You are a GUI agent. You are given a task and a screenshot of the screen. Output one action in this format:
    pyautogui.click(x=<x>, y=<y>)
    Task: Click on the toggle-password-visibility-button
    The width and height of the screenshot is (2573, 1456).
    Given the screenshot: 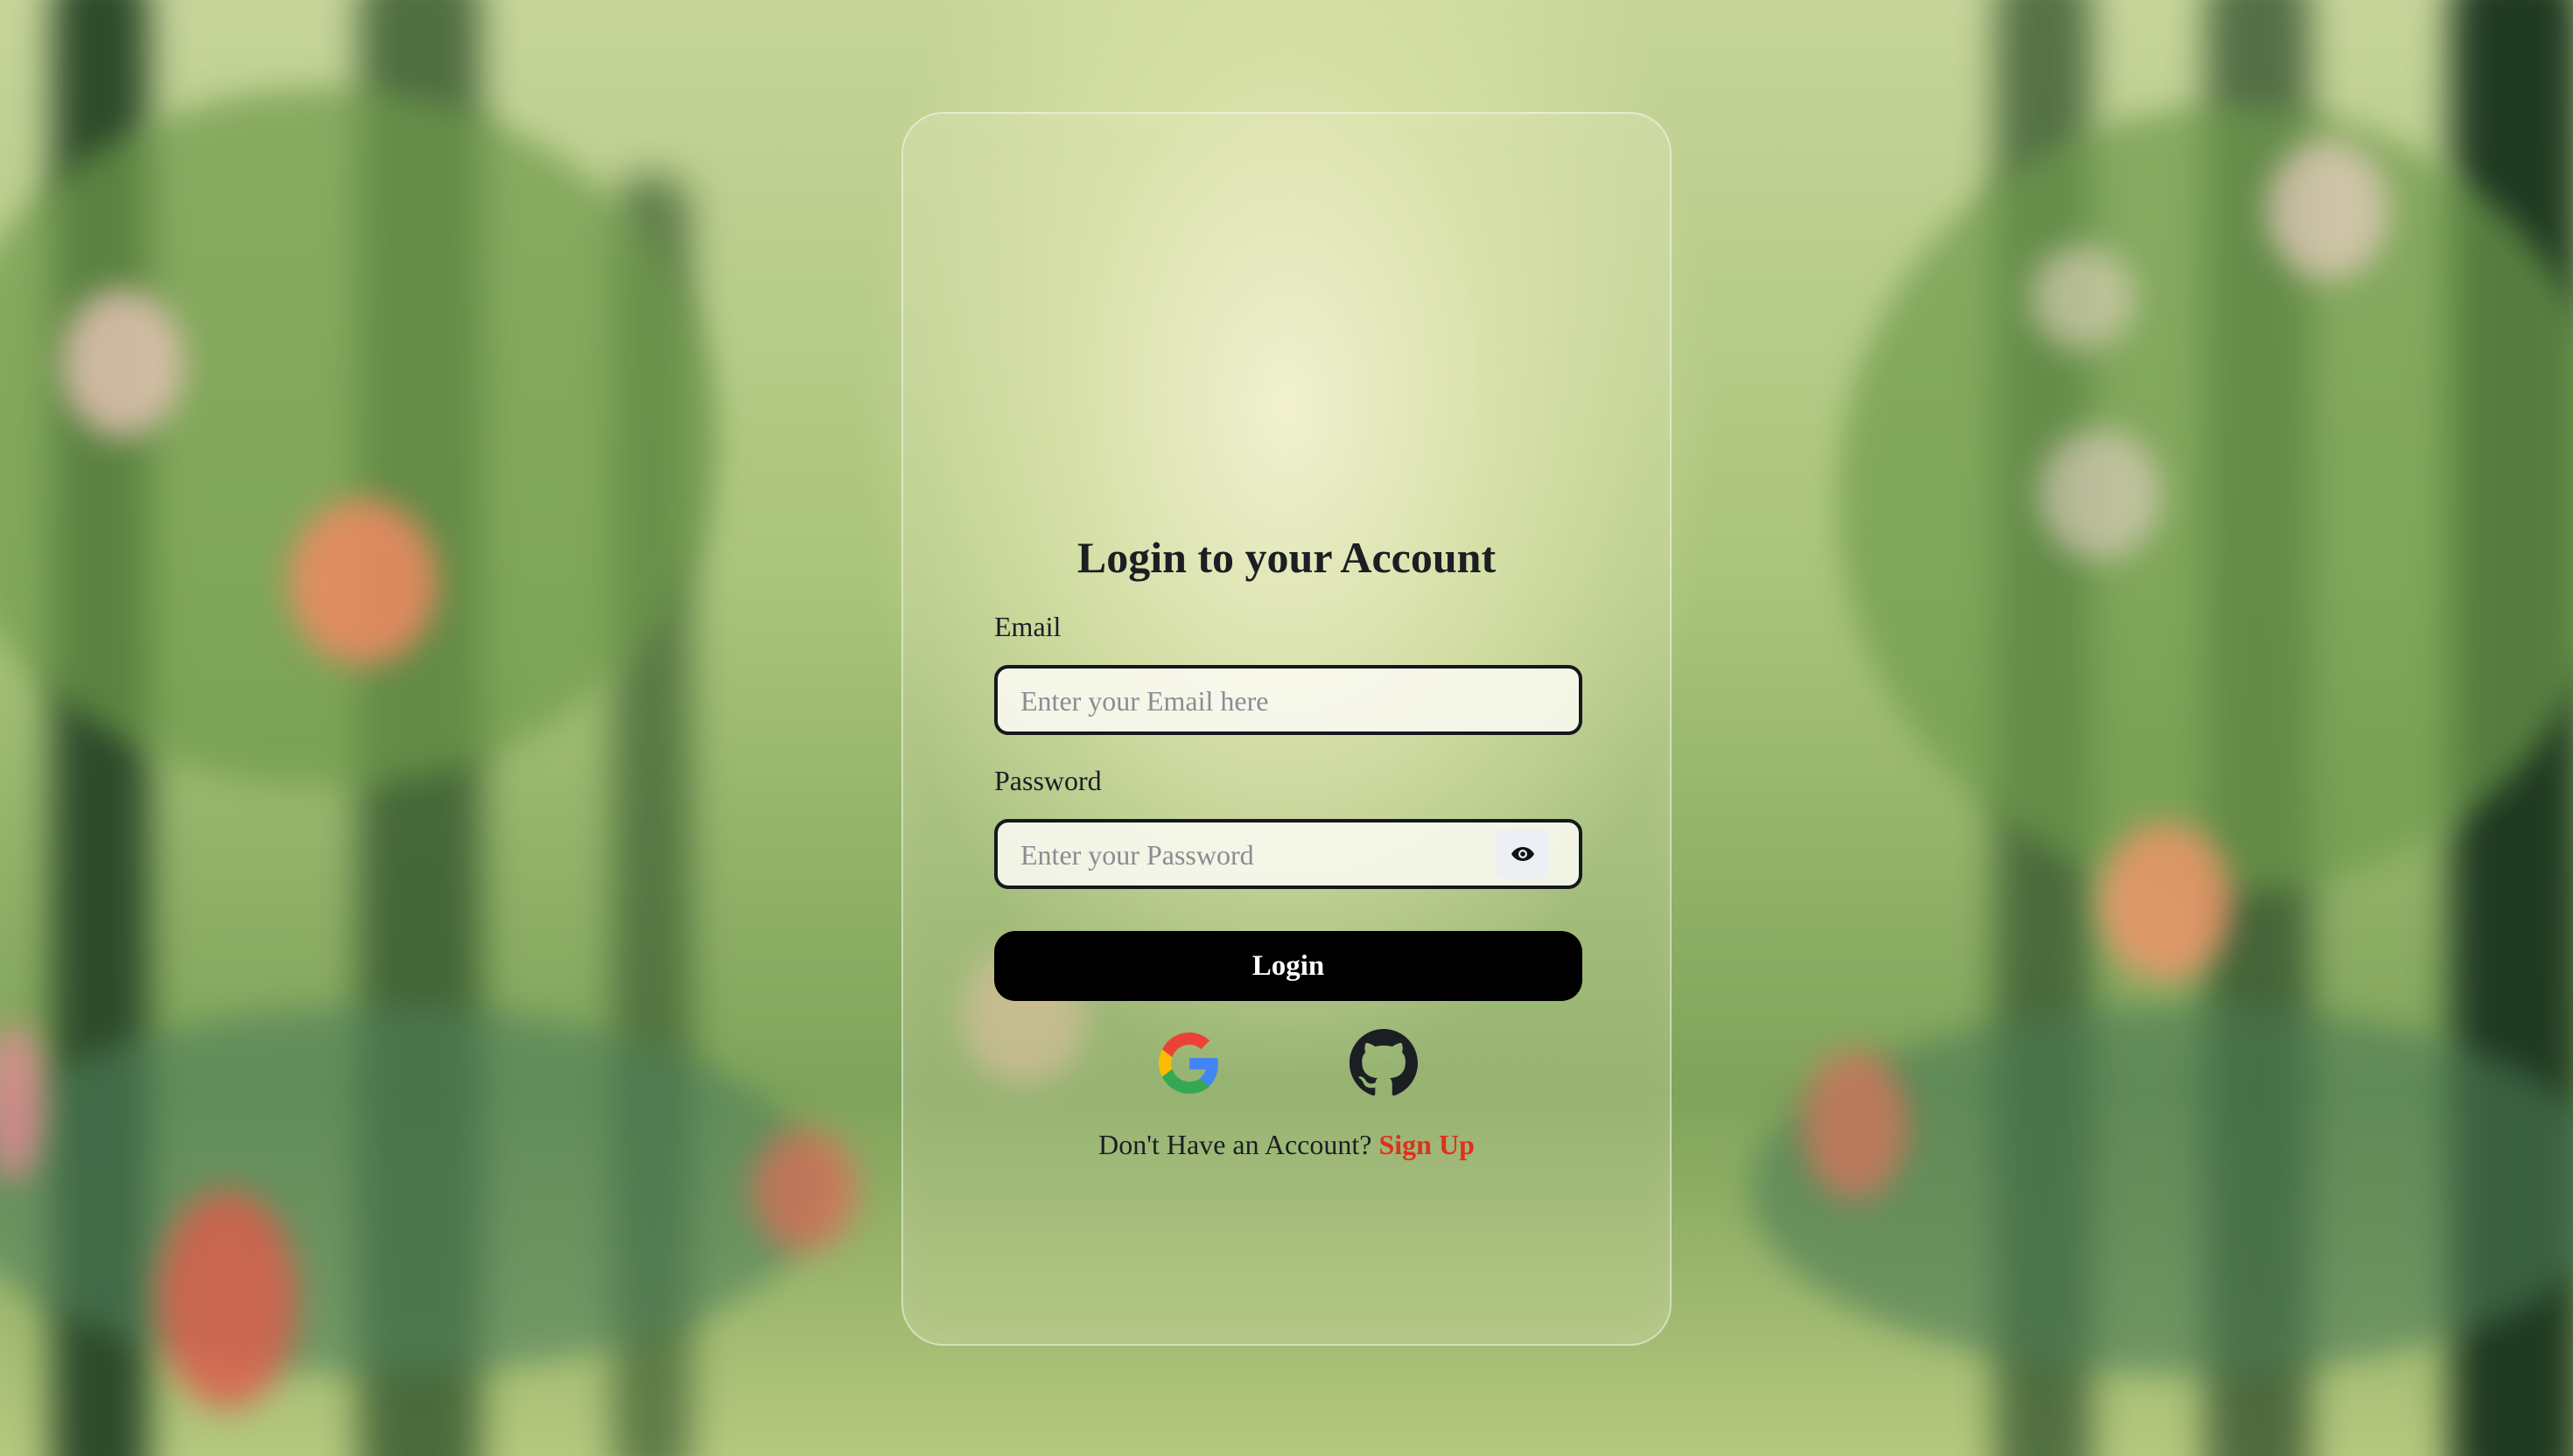 What is the action you would take?
    pyautogui.click(x=1523, y=854)
    